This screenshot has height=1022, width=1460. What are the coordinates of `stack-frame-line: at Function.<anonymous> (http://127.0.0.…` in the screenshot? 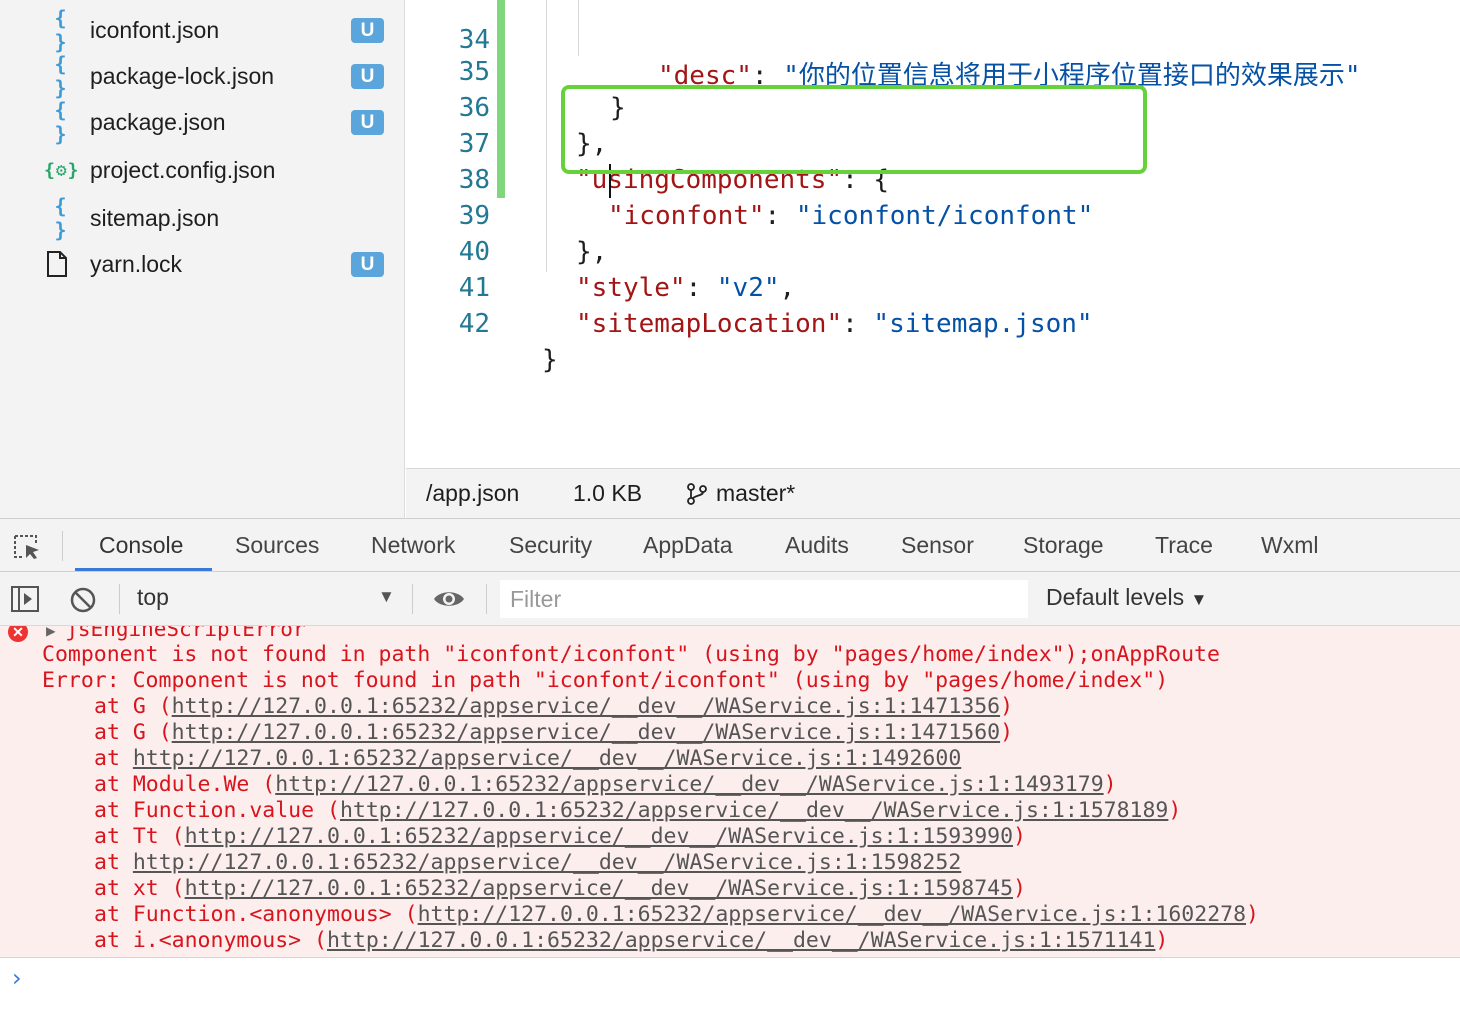 It's located at (676, 915).